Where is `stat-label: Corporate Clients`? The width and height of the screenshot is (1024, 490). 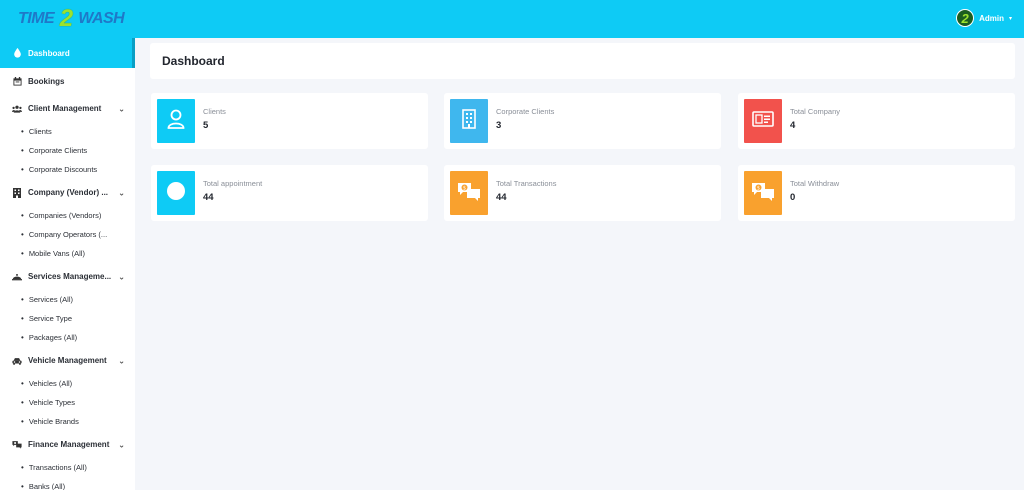 stat-label: Corporate Clients is located at coordinates (525, 111).